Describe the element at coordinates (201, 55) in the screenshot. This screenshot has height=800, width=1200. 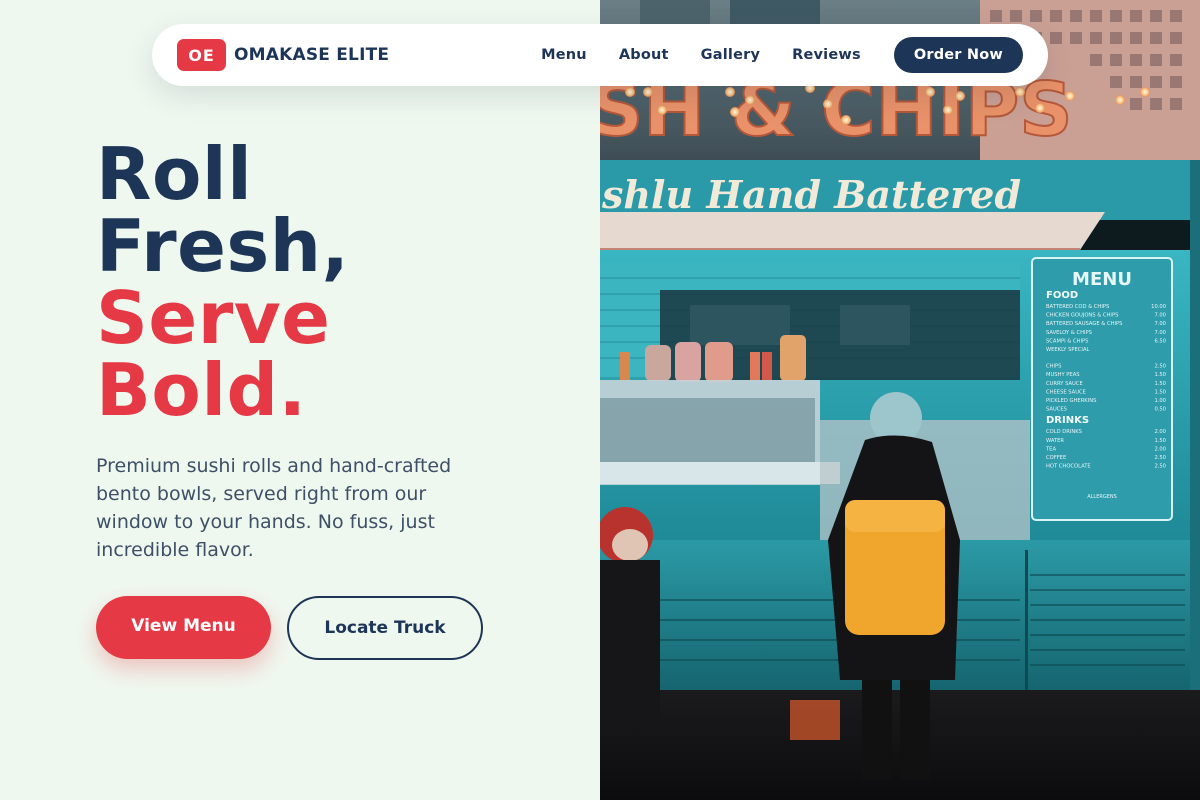
I see `logo-badge: OE` at that location.